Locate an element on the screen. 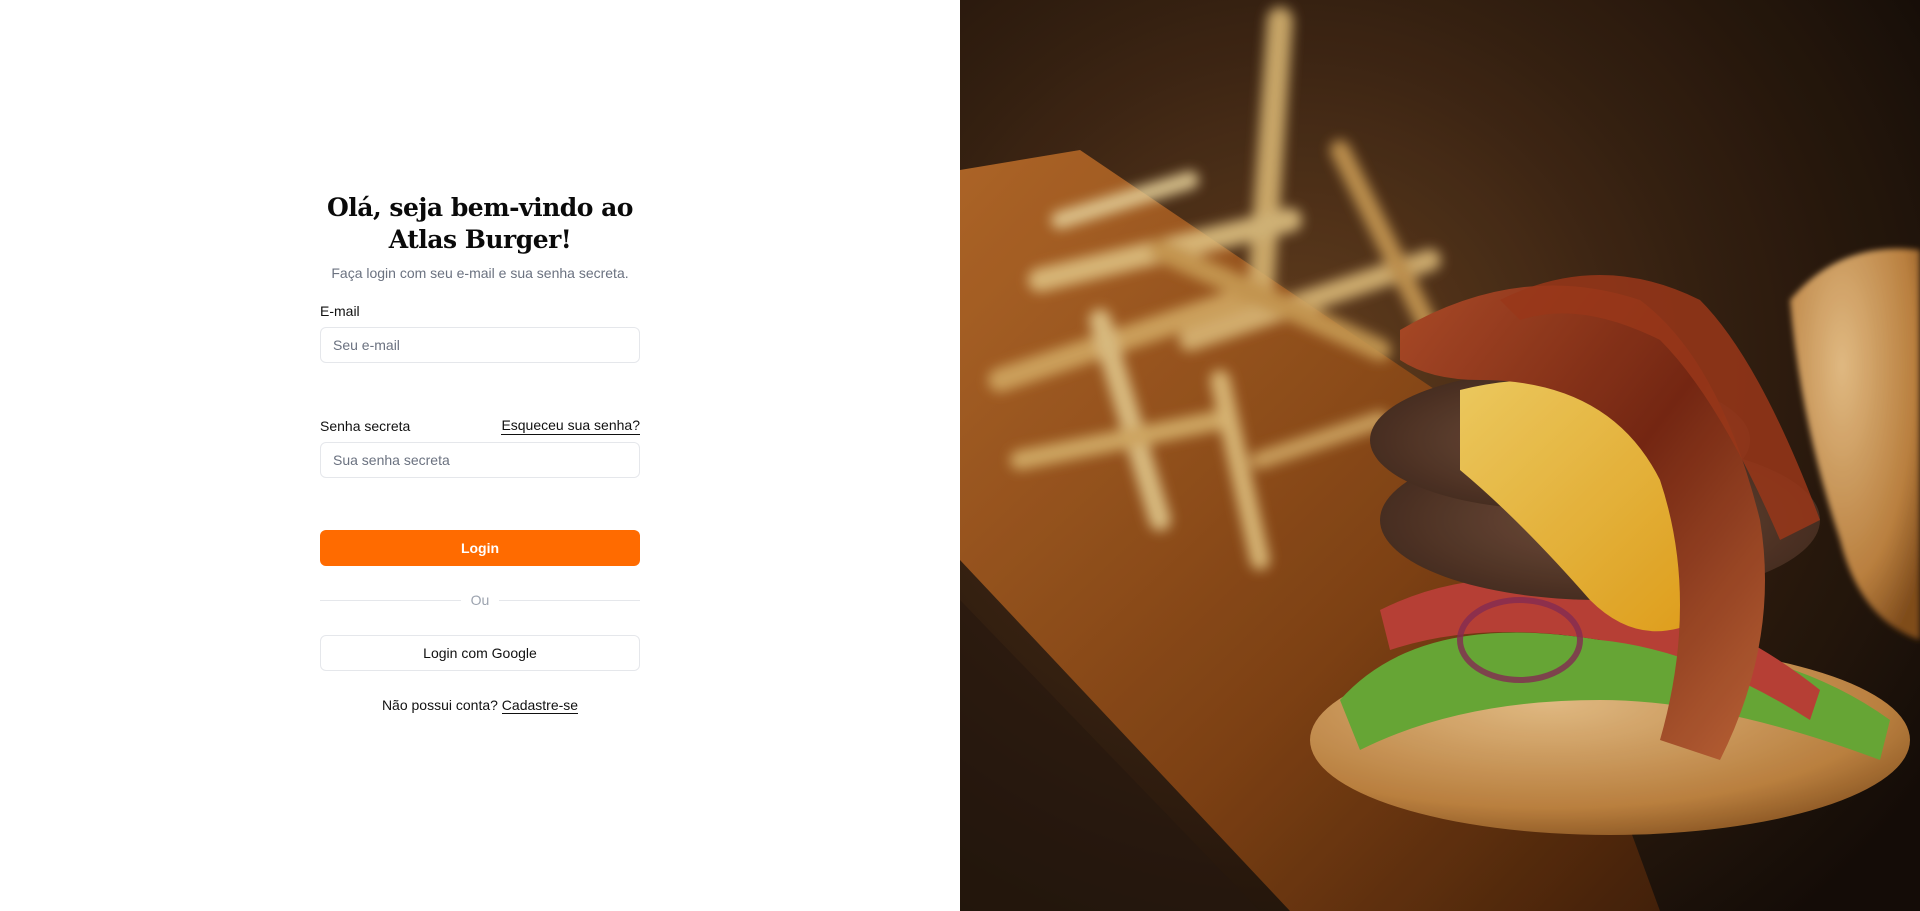 The width and height of the screenshot is (1920, 911). divider-line-right is located at coordinates (569, 600).